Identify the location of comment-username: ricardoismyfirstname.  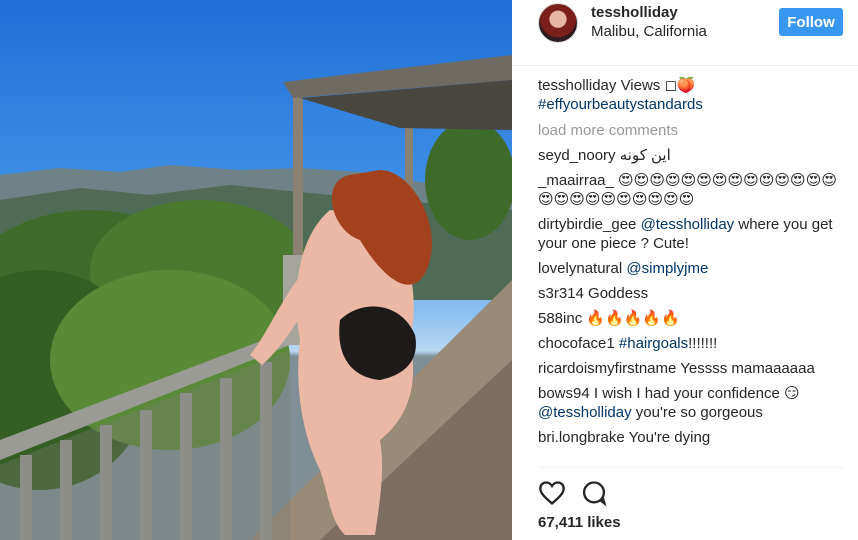
(607, 368).